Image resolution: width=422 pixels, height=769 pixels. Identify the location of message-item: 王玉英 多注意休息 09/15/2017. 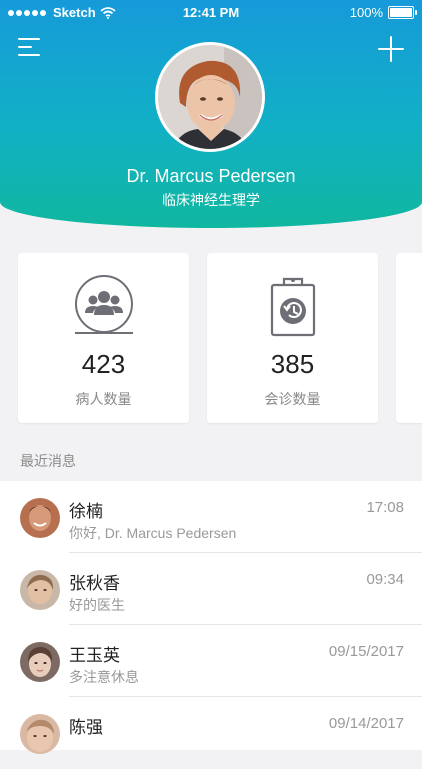
(211, 661).